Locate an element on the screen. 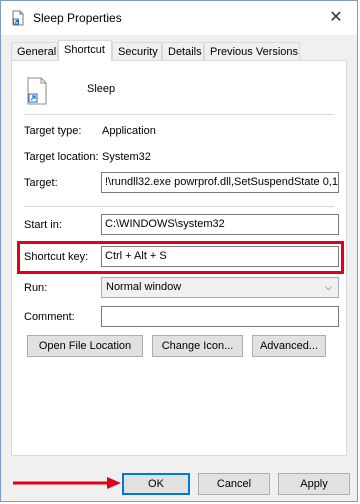 The height and width of the screenshot is (504, 360). start-in-input: C:\WINDOWS\system32 is located at coordinates (220, 224).